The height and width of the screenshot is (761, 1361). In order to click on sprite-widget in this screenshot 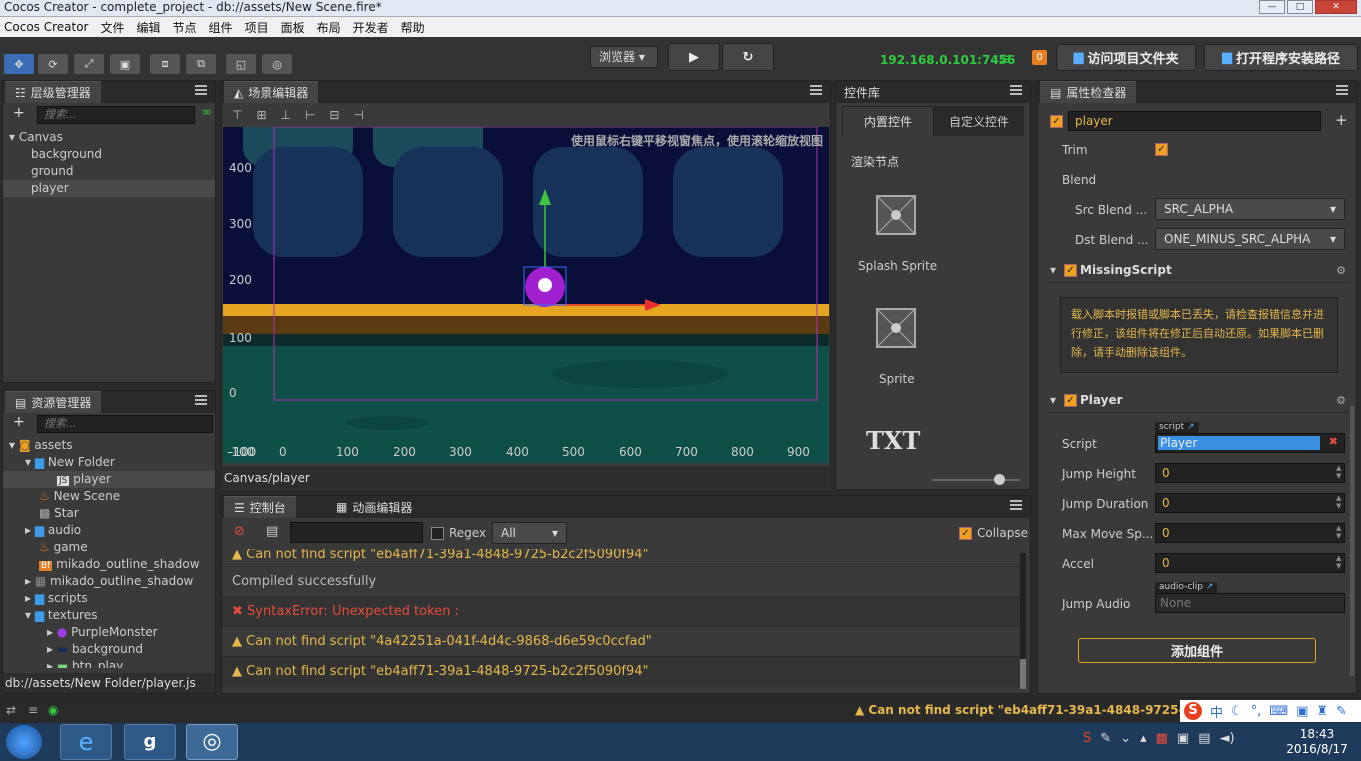, I will do `click(896, 328)`.